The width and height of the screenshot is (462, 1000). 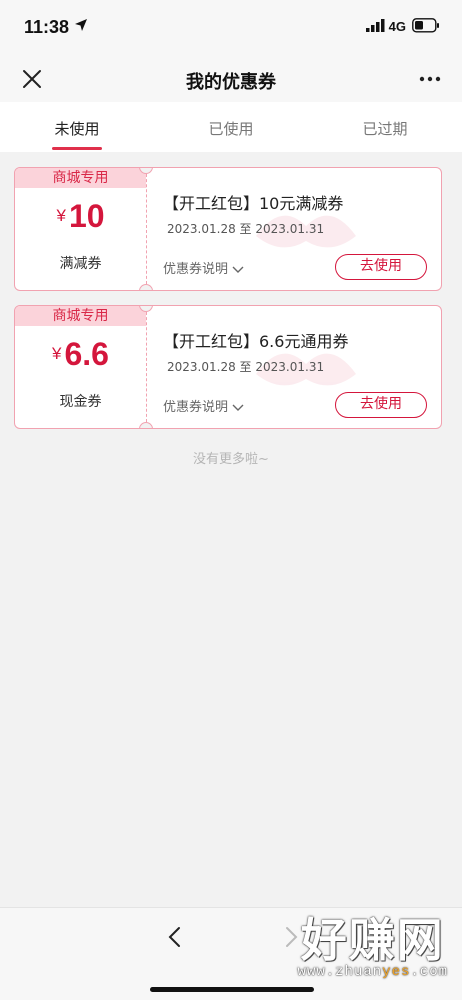 What do you see at coordinates (47, 27) in the screenshot?
I see `status-time: 11:38` at bounding box center [47, 27].